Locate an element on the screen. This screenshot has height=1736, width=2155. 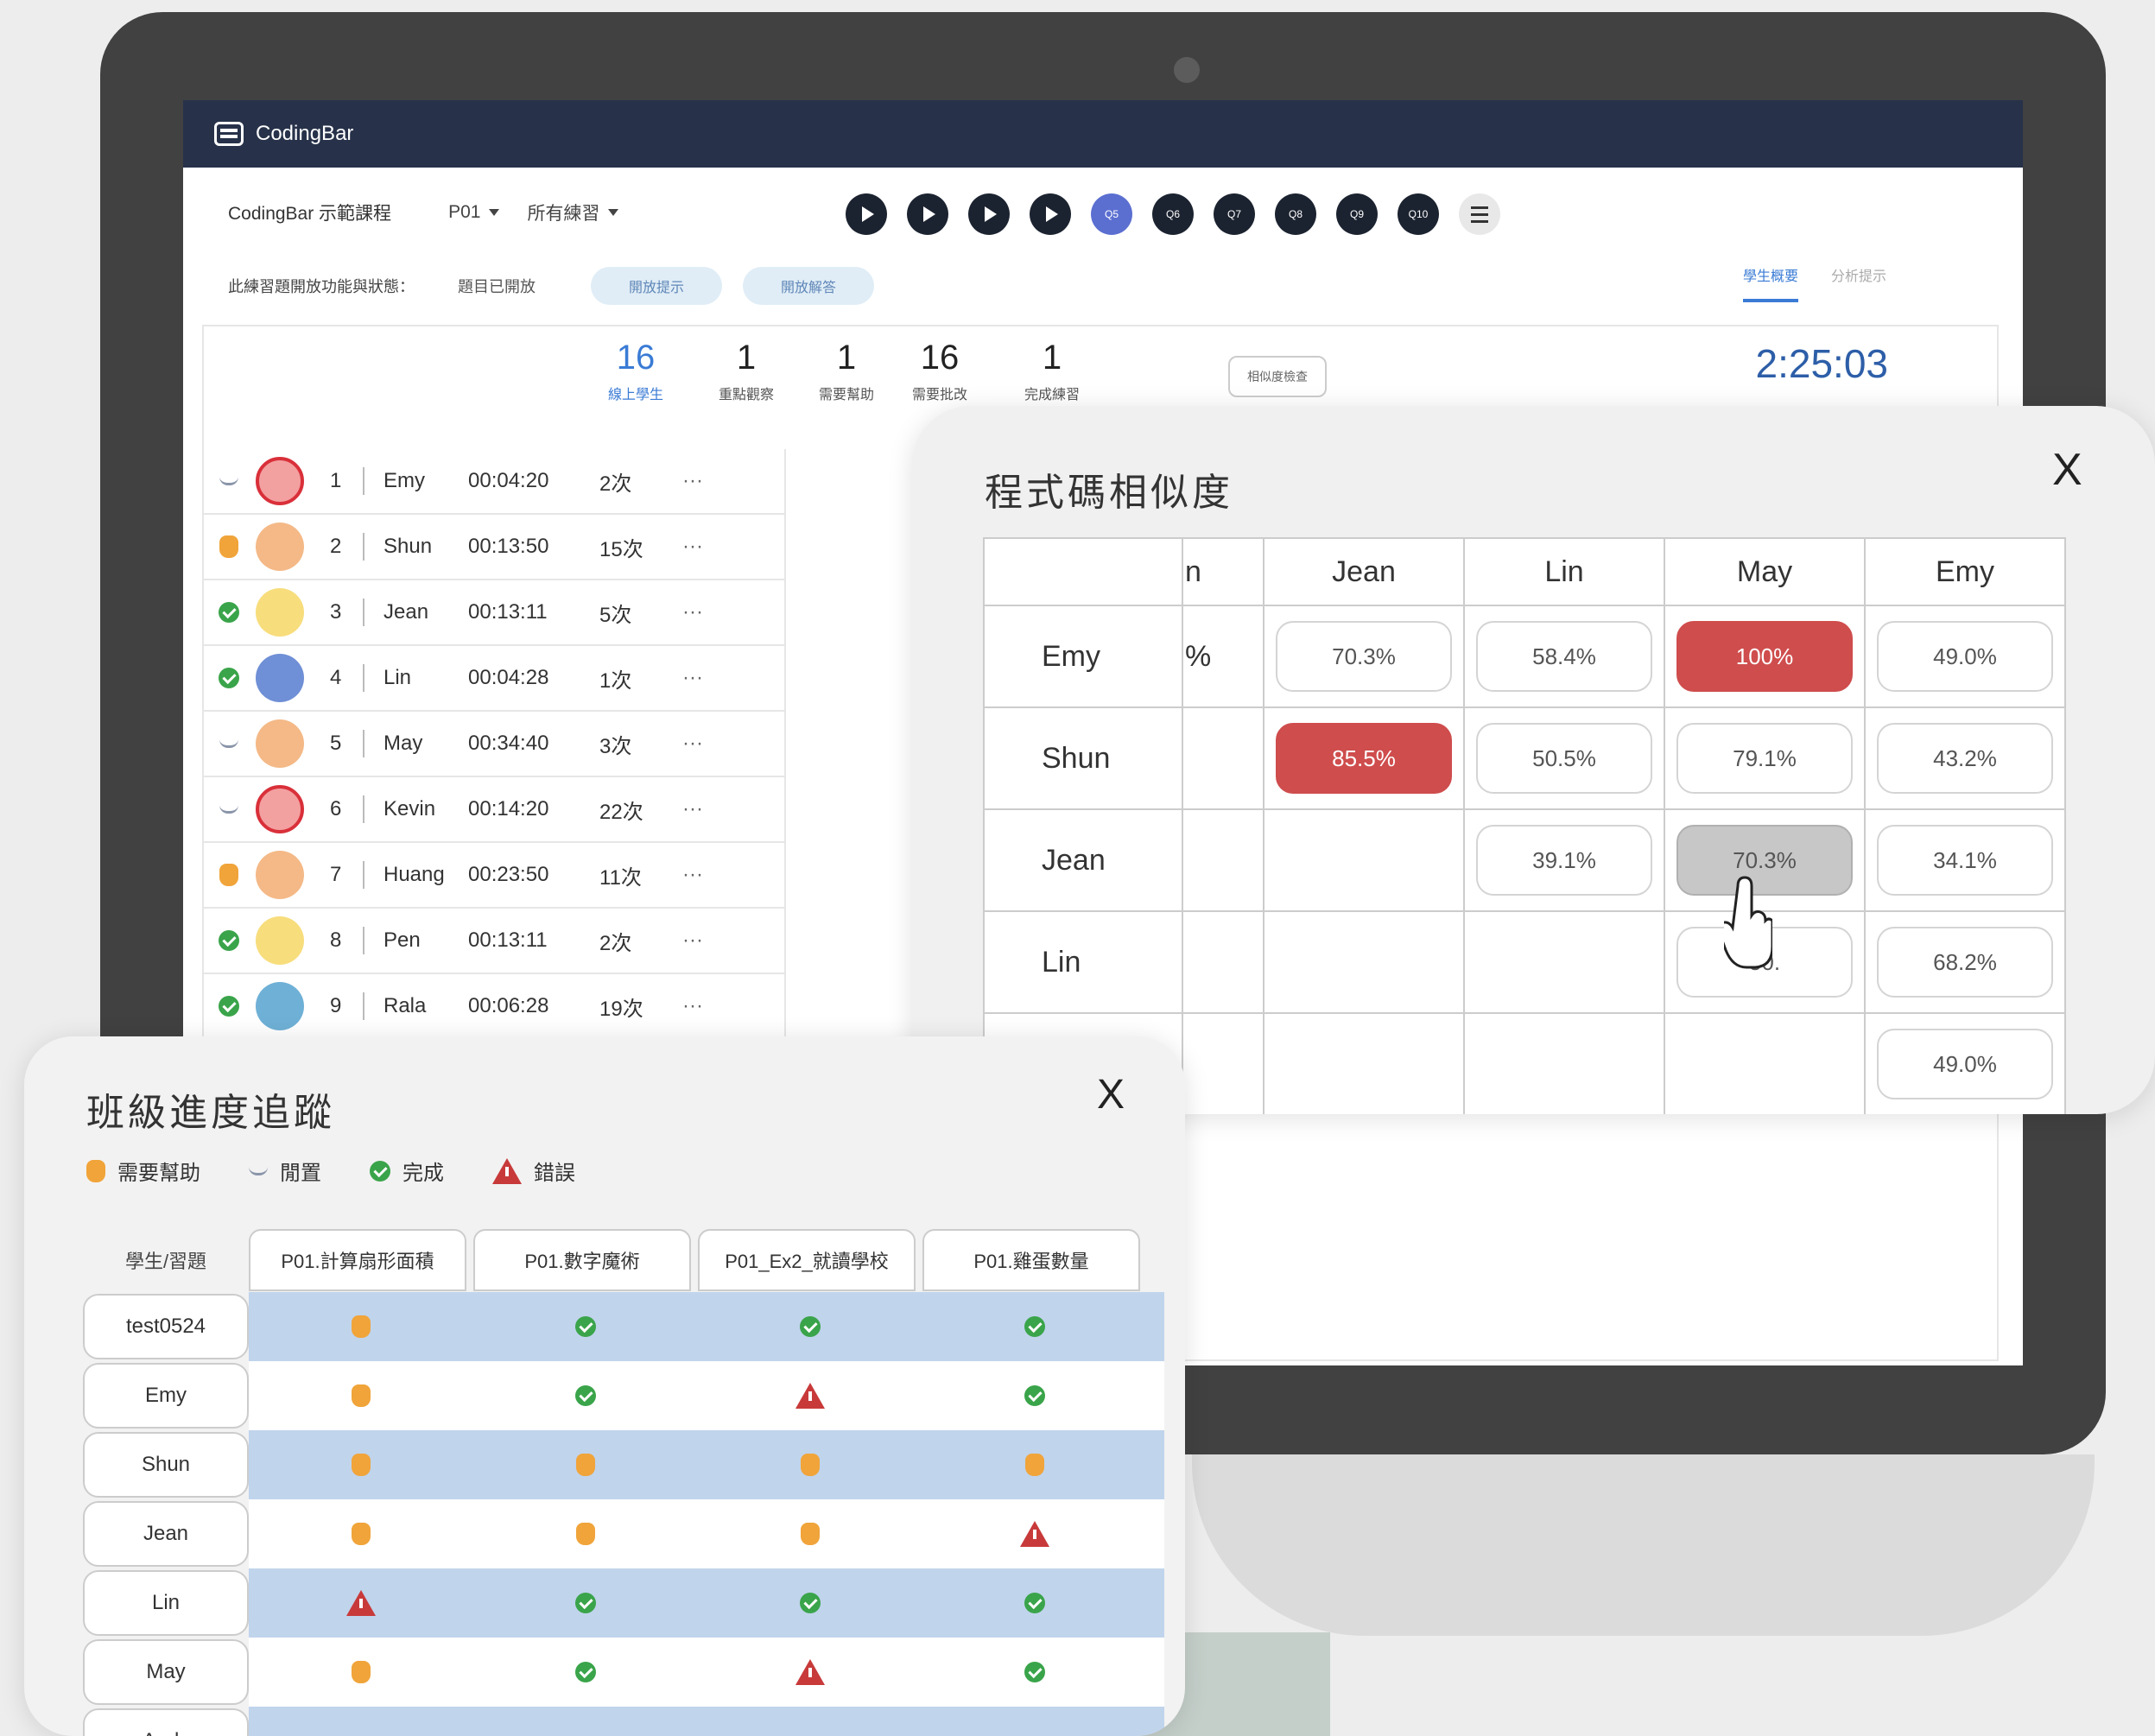
warning-icon is located at coordinates (507, 1170).